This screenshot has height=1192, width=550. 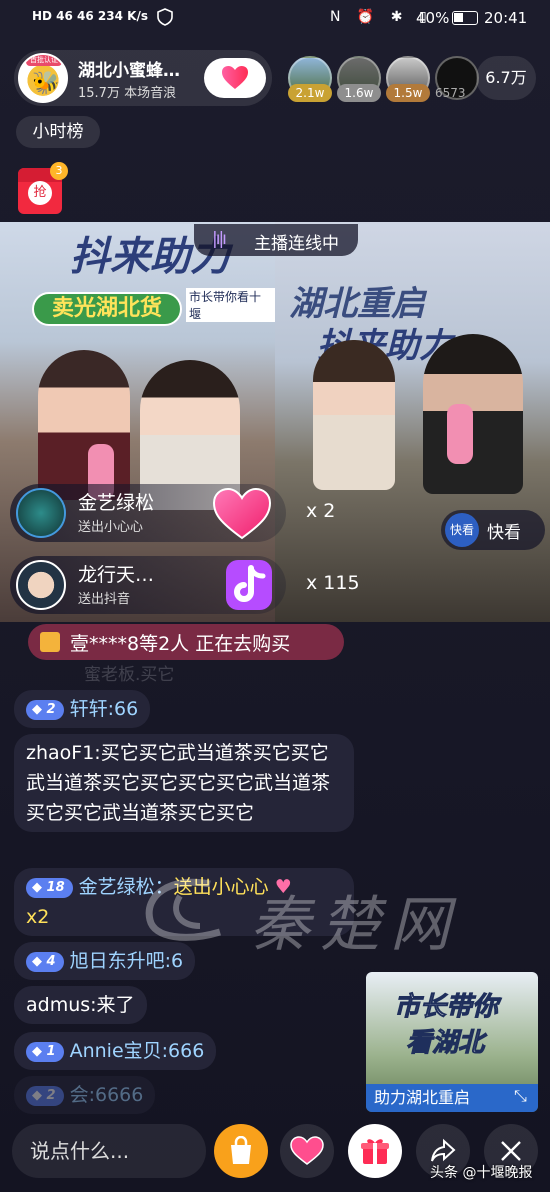 What do you see at coordinates (504, 533) in the screenshot?
I see `kuaikan-label: 快看` at bounding box center [504, 533].